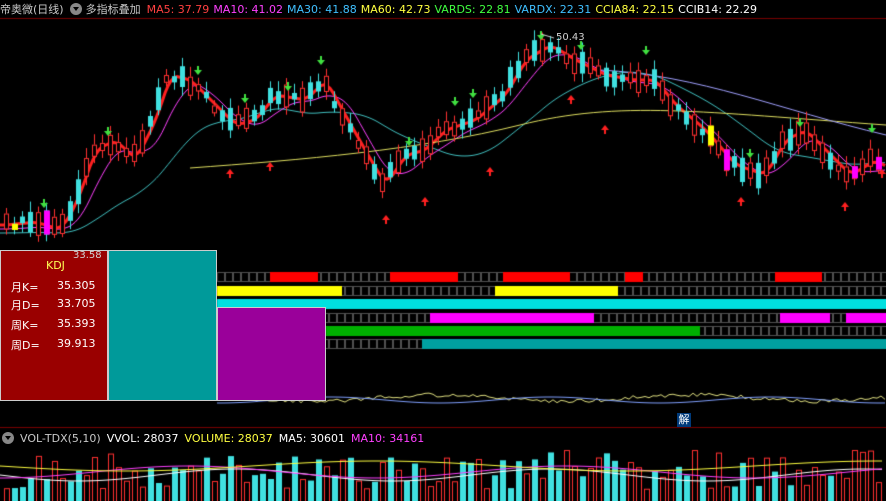 The image size is (886, 501). Describe the element at coordinates (228, 438) in the screenshot. I see `volume-value: VOLUME: 28037` at that location.